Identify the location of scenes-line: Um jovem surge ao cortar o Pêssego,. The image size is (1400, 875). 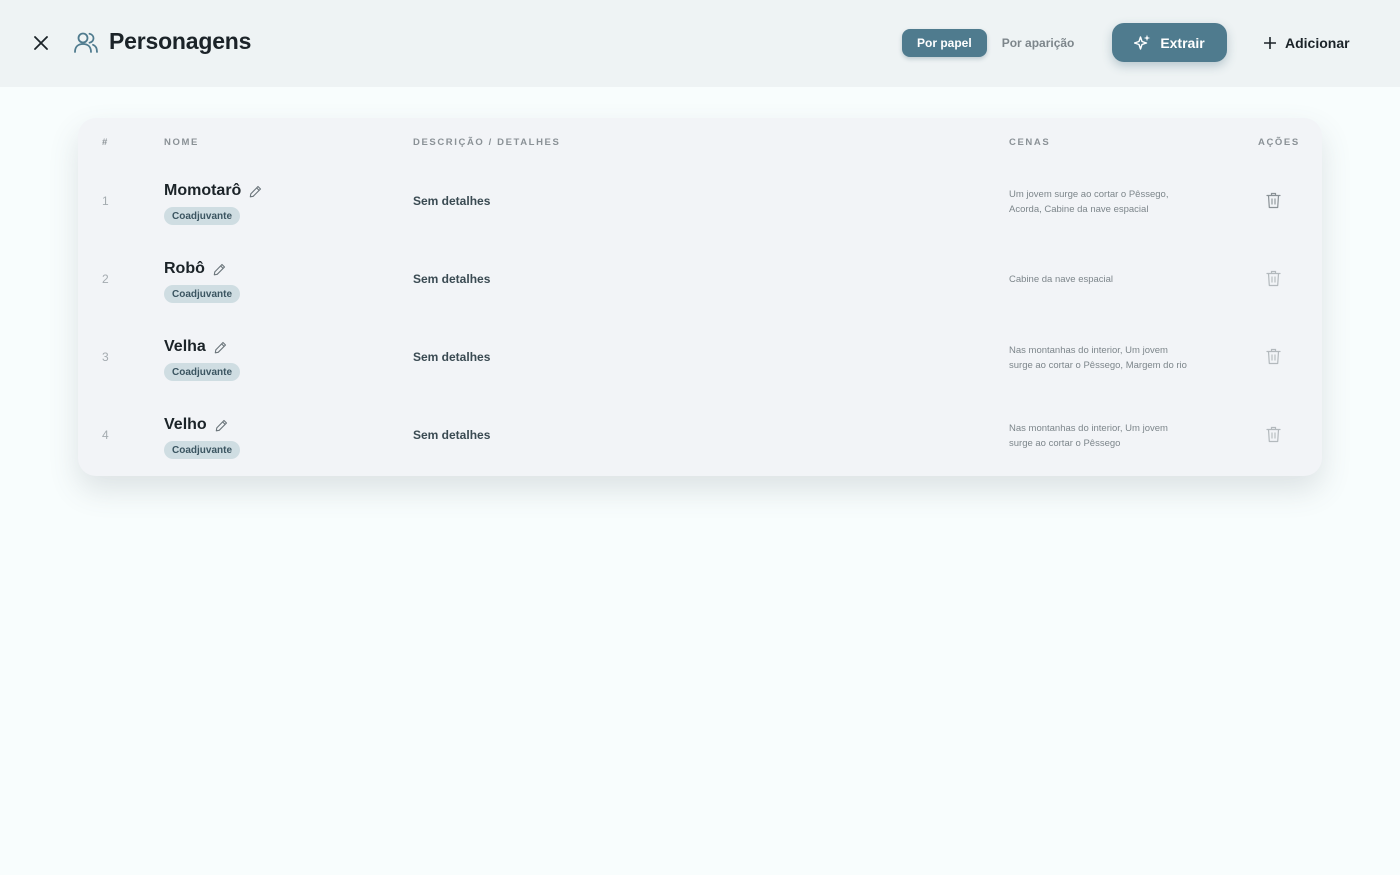
(1089, 194).